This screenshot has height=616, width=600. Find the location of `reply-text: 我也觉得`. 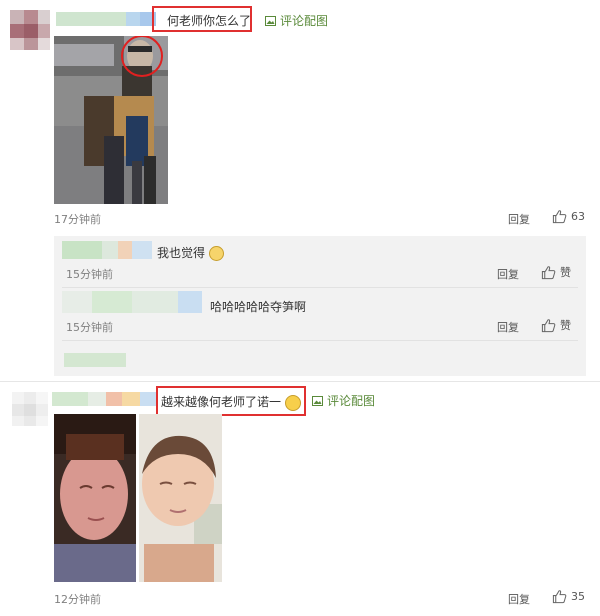

reply-text: 我也觉得 is located at coordinates (190, 252).